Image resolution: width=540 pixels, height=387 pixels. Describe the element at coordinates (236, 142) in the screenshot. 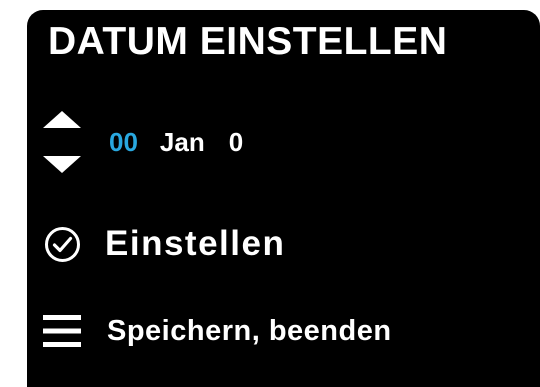

I see `date-year-value: 0` at that location.